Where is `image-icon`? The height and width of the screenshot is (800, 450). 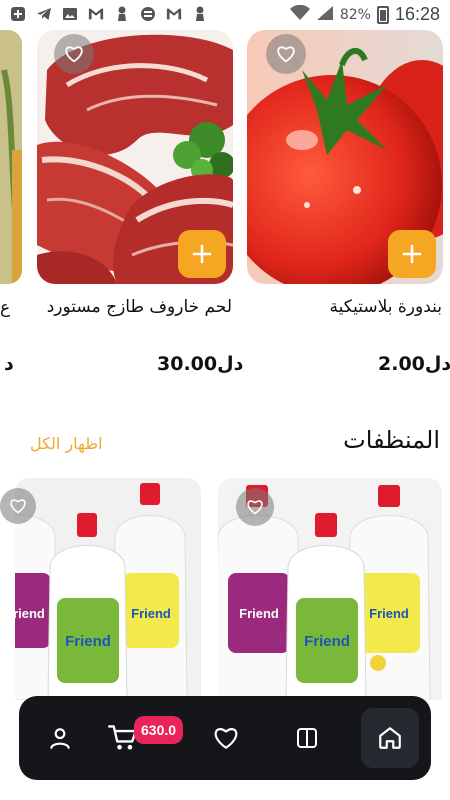 image-icon is located at coordinates (70, 14).